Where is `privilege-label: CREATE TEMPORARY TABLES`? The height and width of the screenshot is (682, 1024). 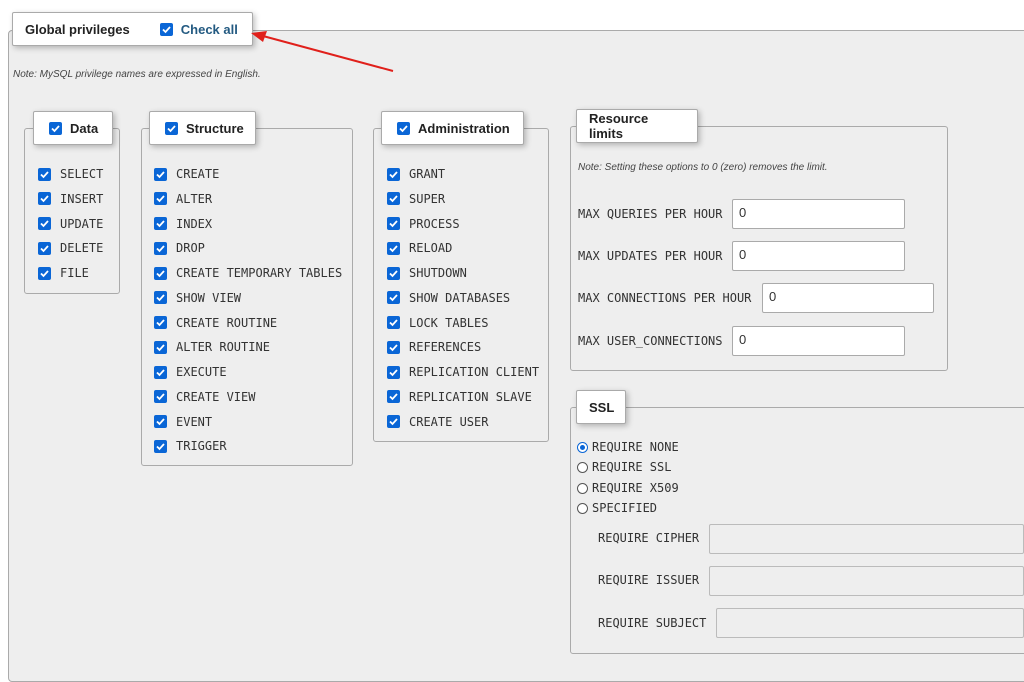
privilege-label: CREATE TEMPORARY TABLES is located at coordinates (259, 273).